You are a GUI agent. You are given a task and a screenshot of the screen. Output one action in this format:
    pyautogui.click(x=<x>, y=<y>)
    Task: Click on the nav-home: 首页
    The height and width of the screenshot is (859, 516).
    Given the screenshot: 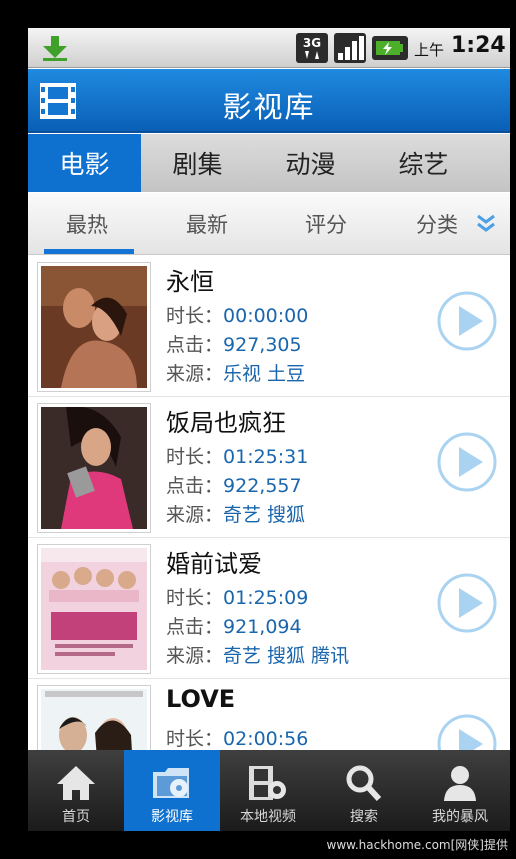 What is the action you would take?
    pyautogui.click(x=76, y=790)
    